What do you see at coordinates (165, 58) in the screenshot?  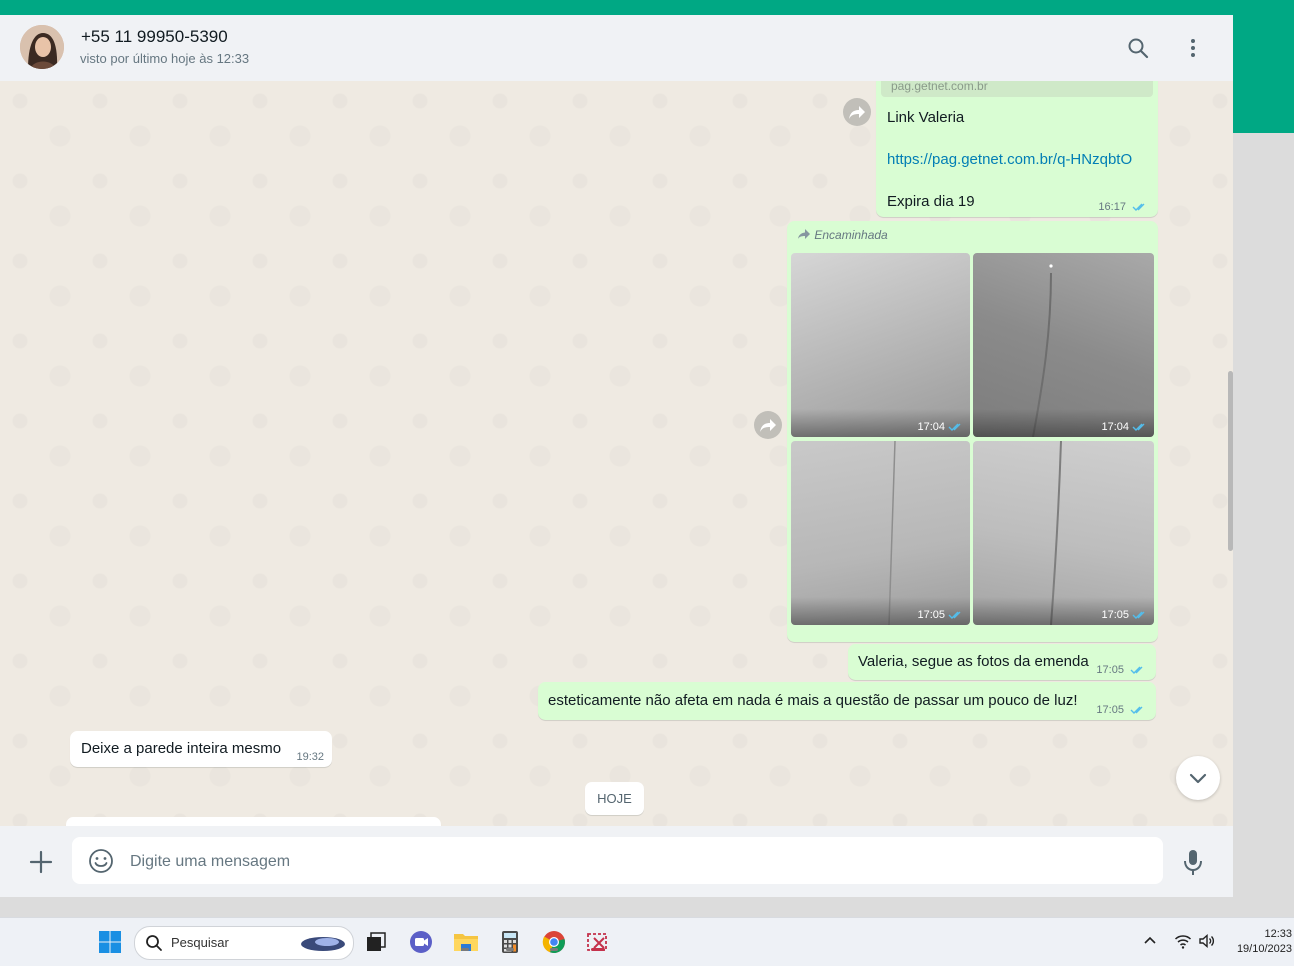 I see `contact-status: visto por último hoje às 12:33` at bounding box center [165, 58].